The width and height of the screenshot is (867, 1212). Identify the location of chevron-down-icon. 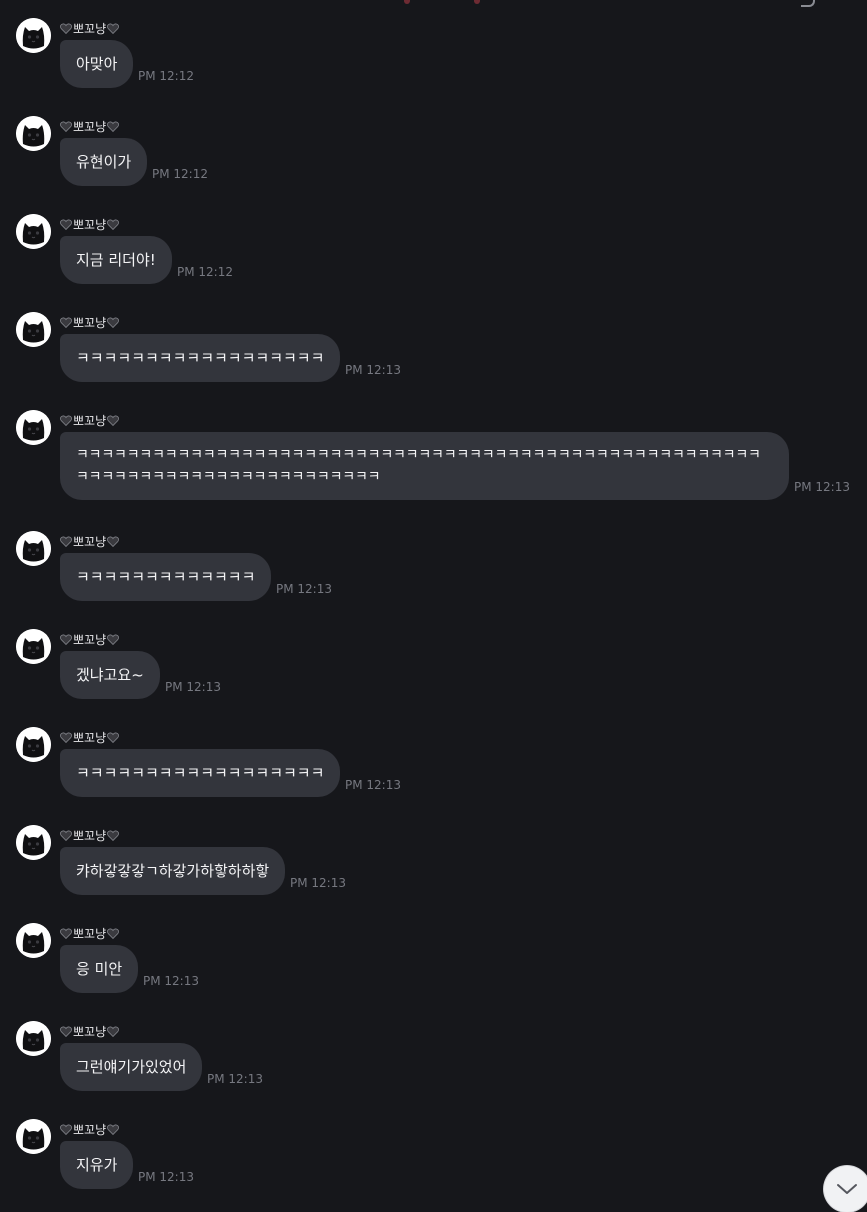
(847, 1189).